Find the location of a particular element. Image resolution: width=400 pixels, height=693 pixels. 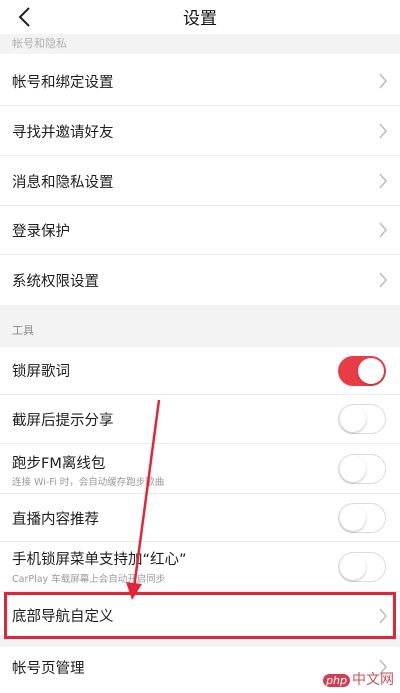

row-label: 锁屏歌词 is located at coordinates (41, 372).